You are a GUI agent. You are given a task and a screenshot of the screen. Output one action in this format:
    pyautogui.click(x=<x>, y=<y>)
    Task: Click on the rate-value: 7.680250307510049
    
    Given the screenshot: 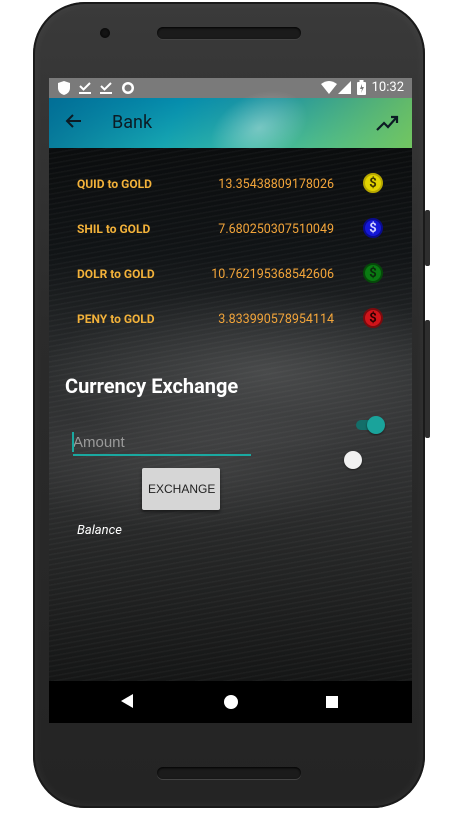 What is the action you would take?
    pyautogui.click(x=276, y=229)
    